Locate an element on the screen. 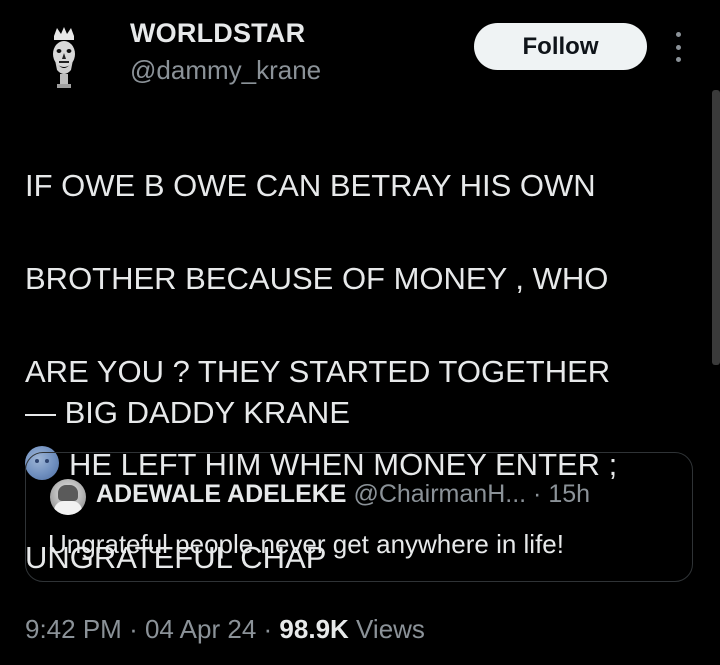 The width and height of the screenshot is (720, 665). author-display-name: WORLDSTAR is located at coordinates (217, 33).